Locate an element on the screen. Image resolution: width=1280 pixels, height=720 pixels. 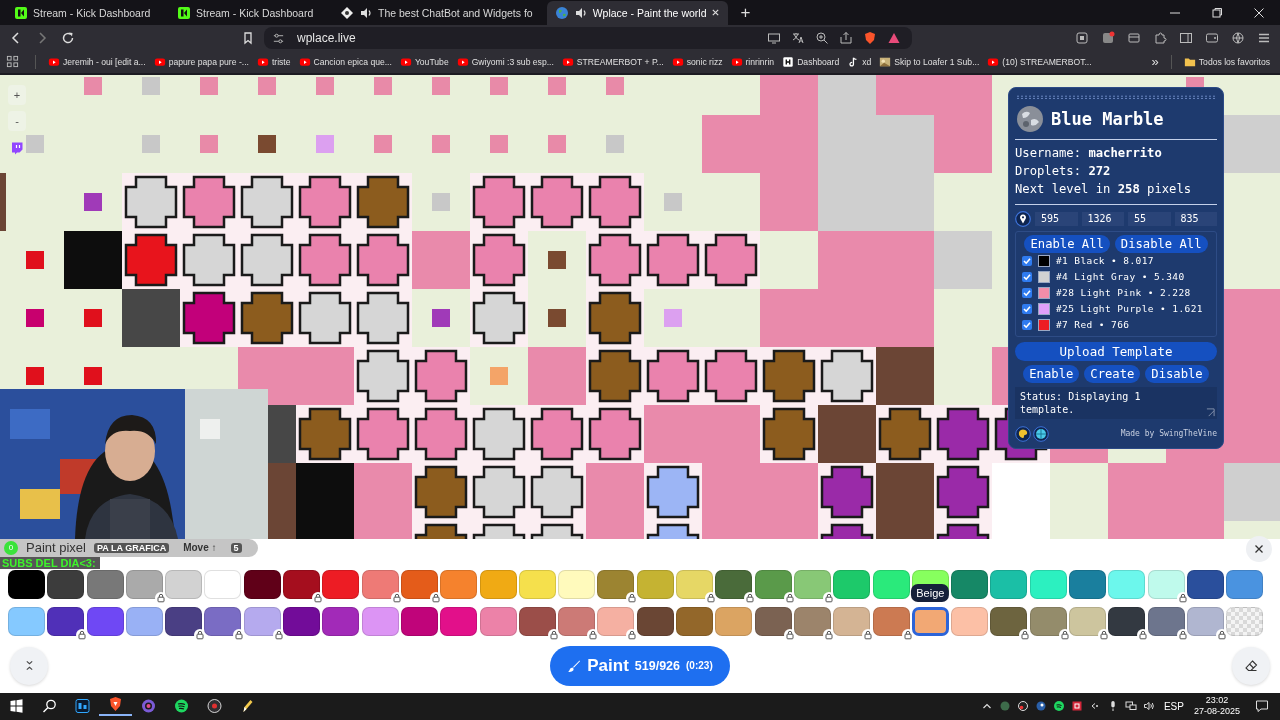
paint-pixel-label: Paint pixel is located at coordinates (56, 548).